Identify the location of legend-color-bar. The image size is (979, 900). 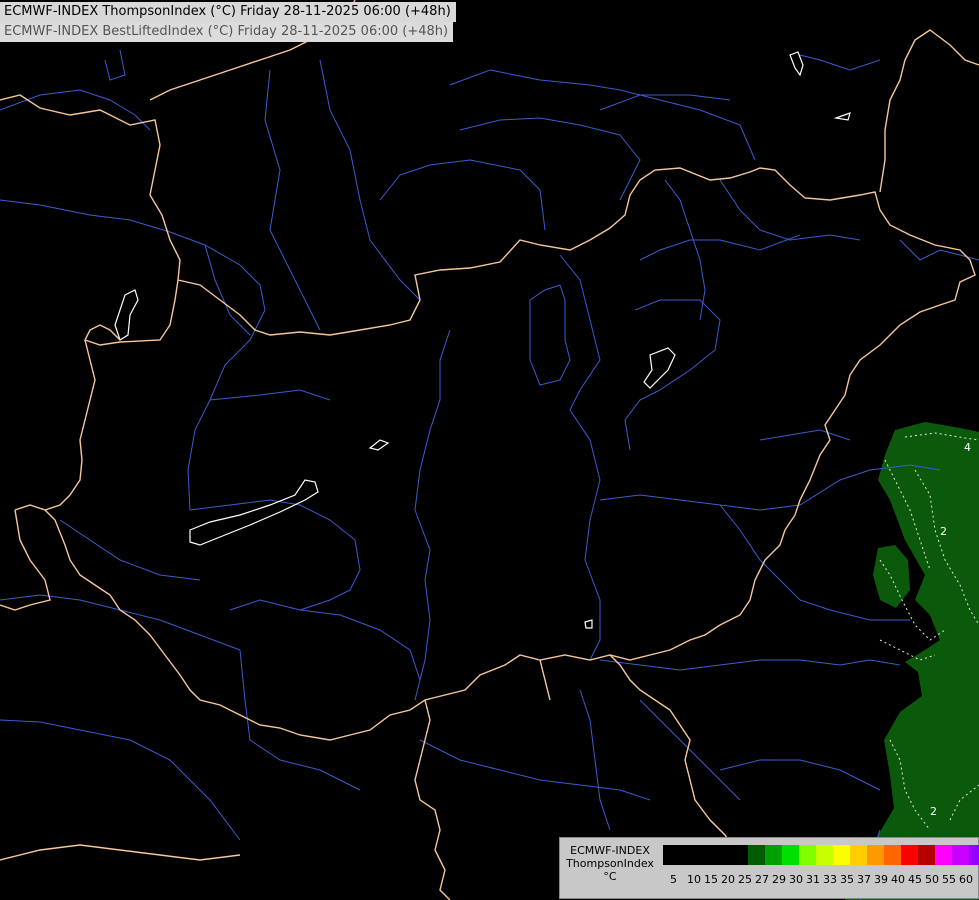
(821, 855).